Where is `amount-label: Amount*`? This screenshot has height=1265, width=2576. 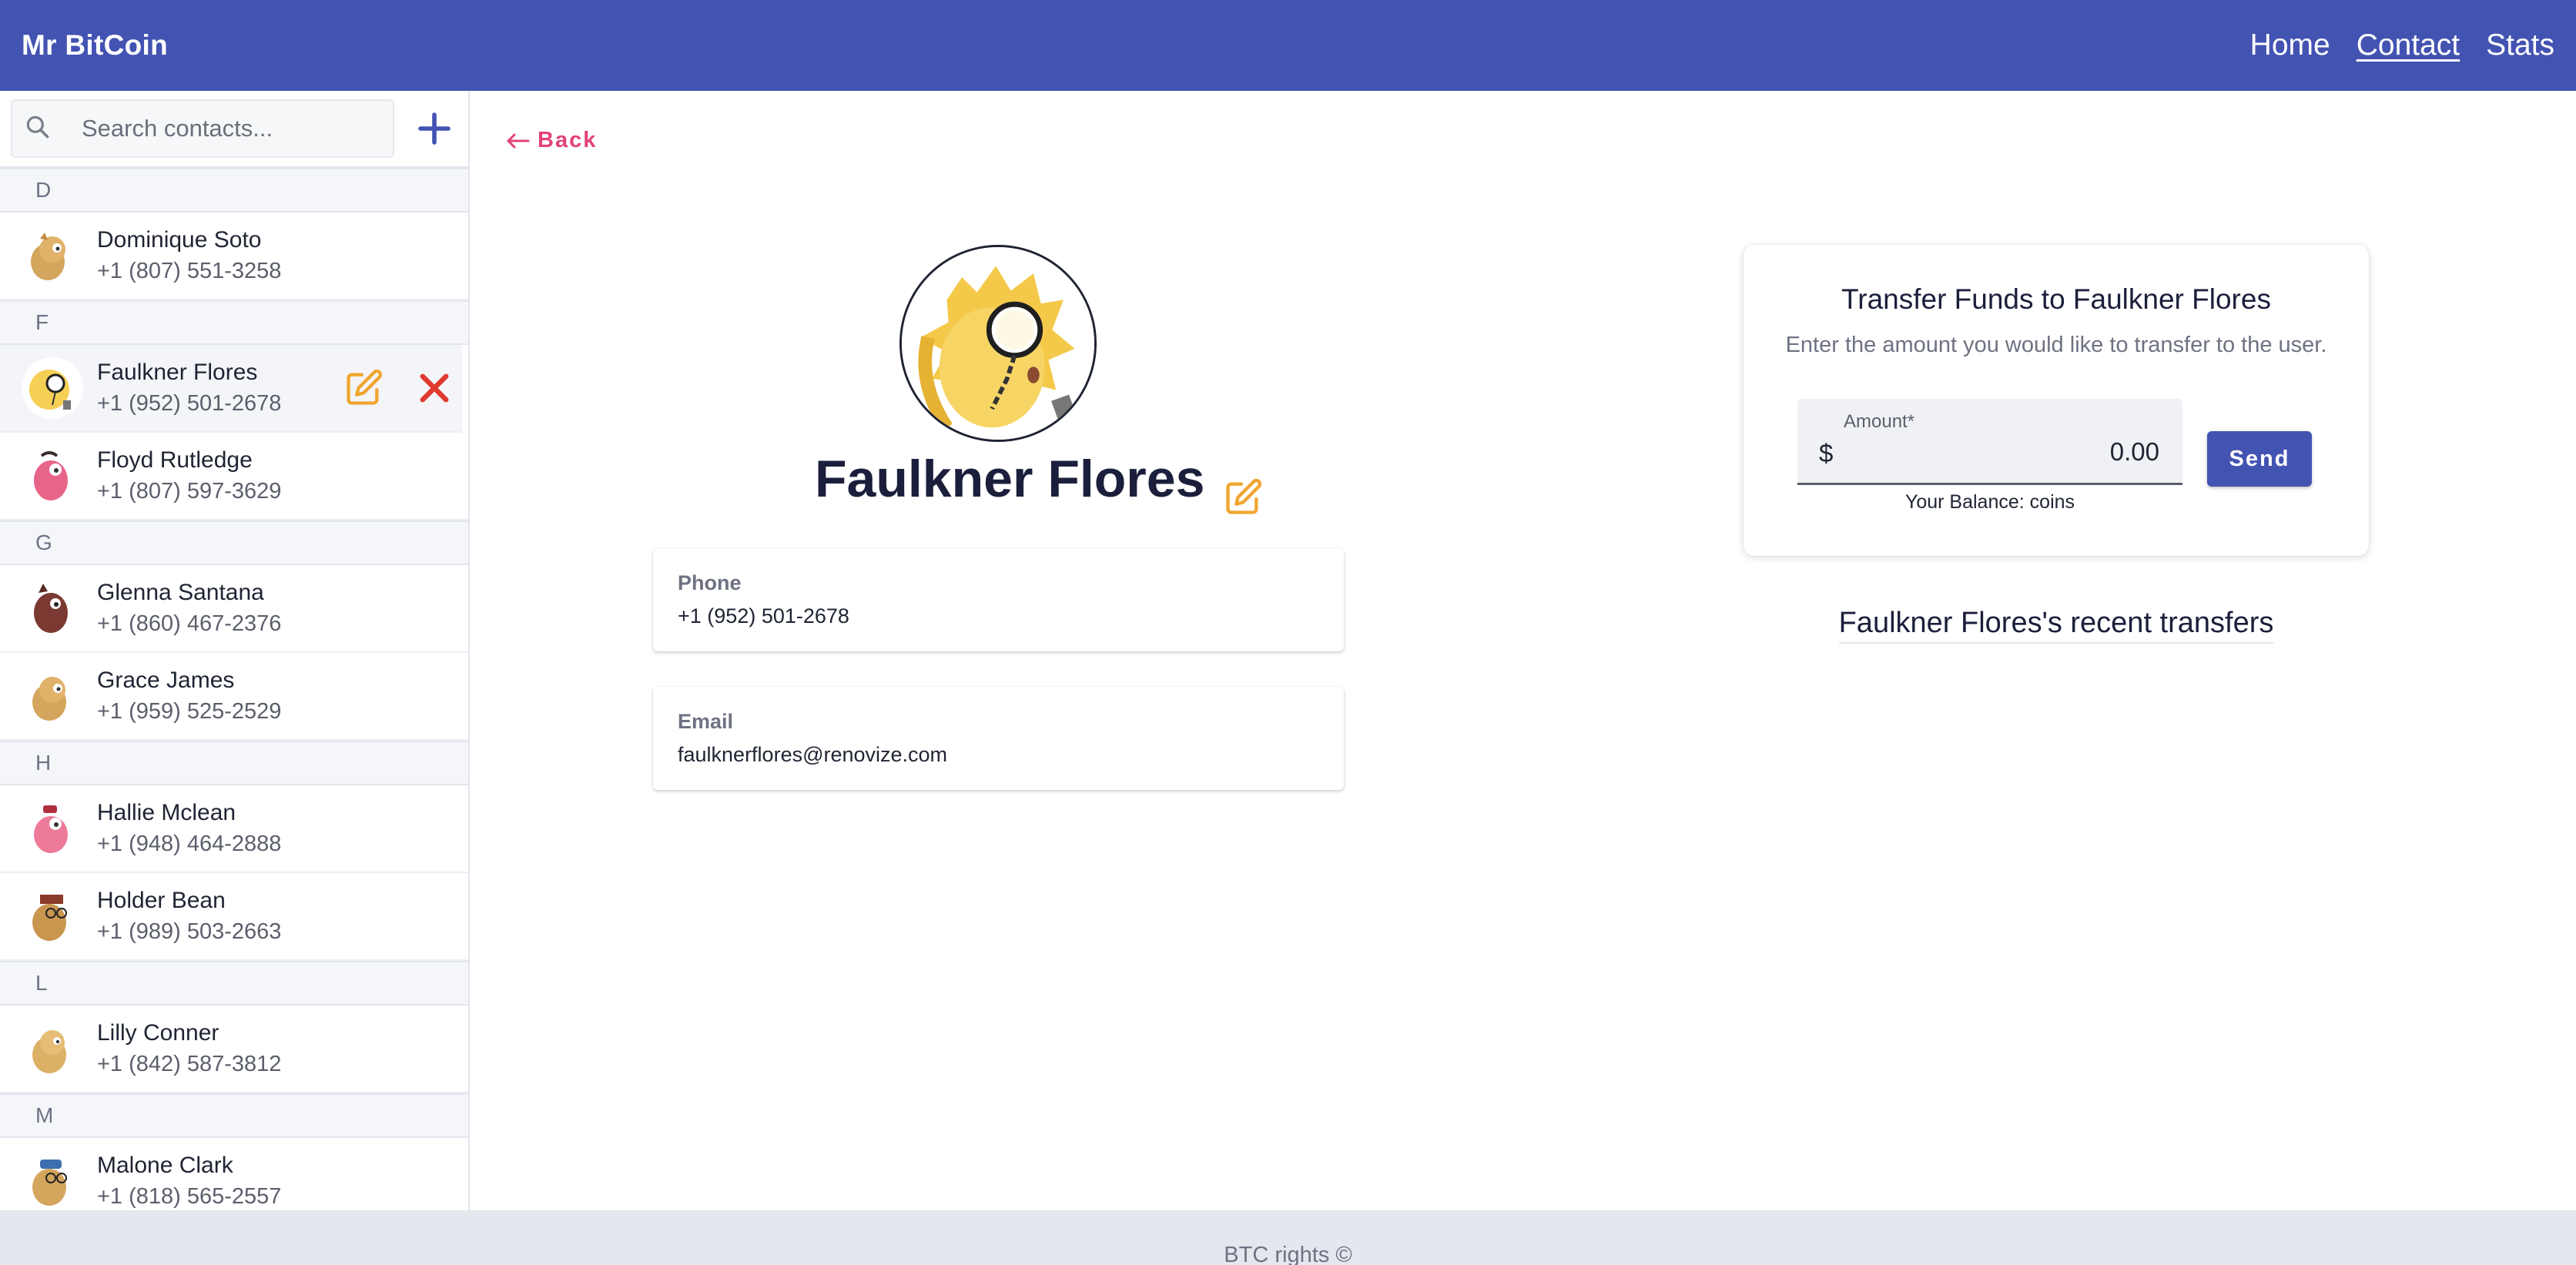
amount-label: Amount* is located at coordinates (1880, 422).